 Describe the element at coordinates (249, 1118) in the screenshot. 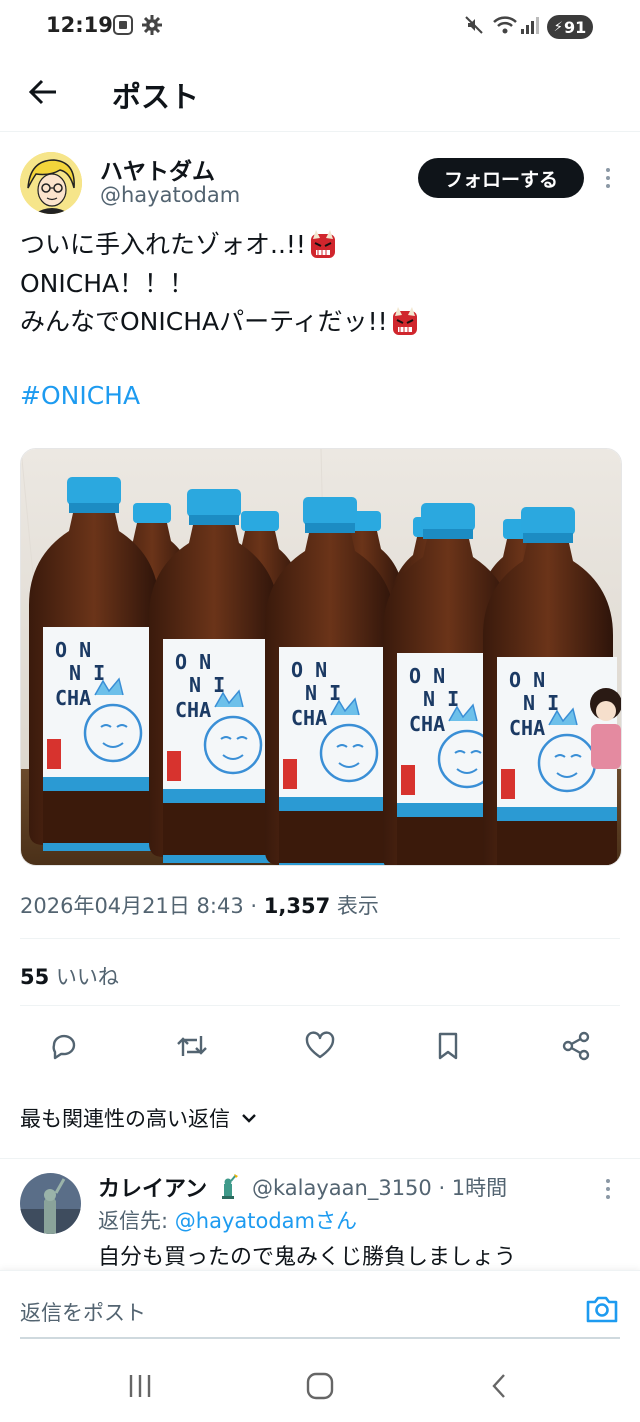

I see `chevron-down-icon` at that location.